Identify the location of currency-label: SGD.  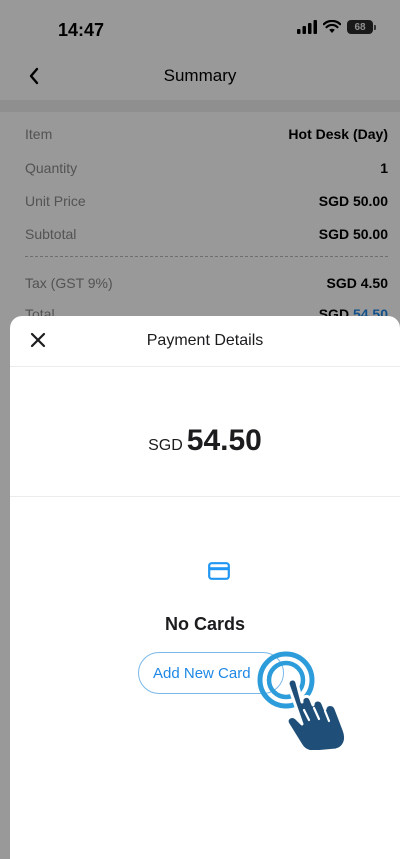
(165, 445).